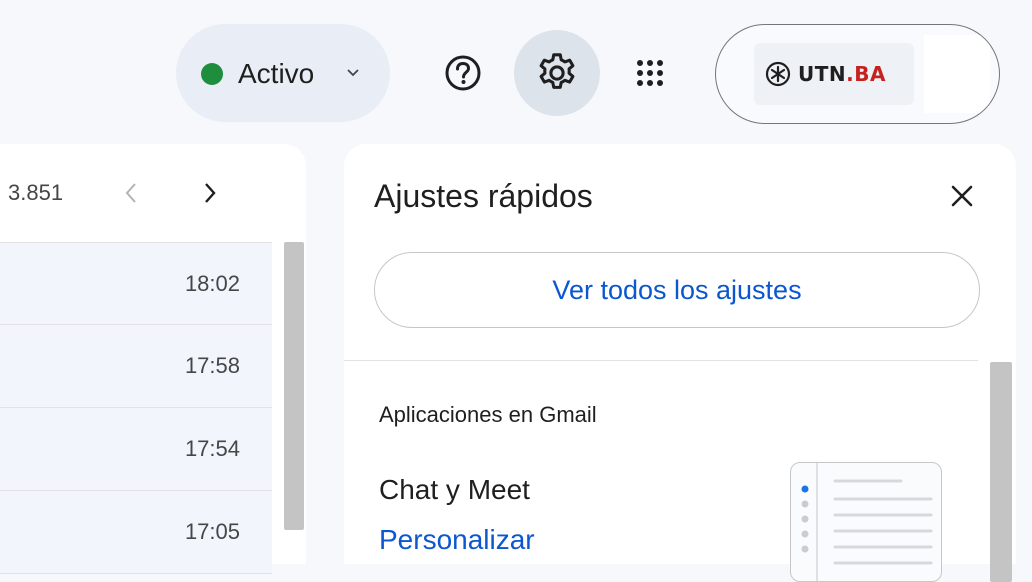  What do you see at coordinates (454, 489) in the screenshot?
I see `chat-meet-title: Chat y Meet` at bounding box center [454, 489].